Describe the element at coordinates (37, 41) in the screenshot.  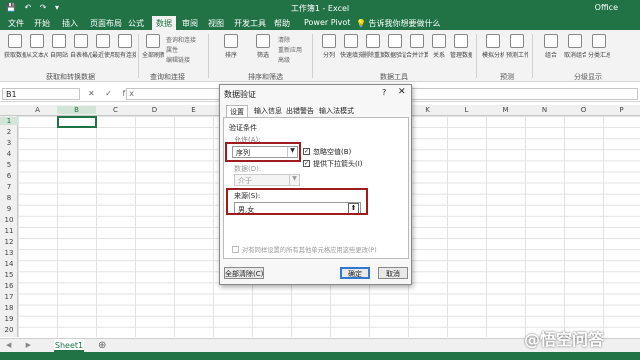
I see `text-csv-icon` at that location.